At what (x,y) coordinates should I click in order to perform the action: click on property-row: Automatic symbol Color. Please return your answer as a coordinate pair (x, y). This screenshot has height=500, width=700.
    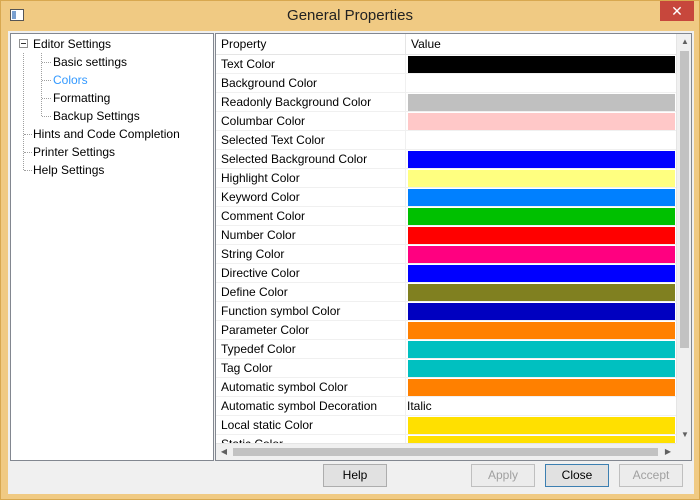
    Looking at the image, I should click on (446, 387).